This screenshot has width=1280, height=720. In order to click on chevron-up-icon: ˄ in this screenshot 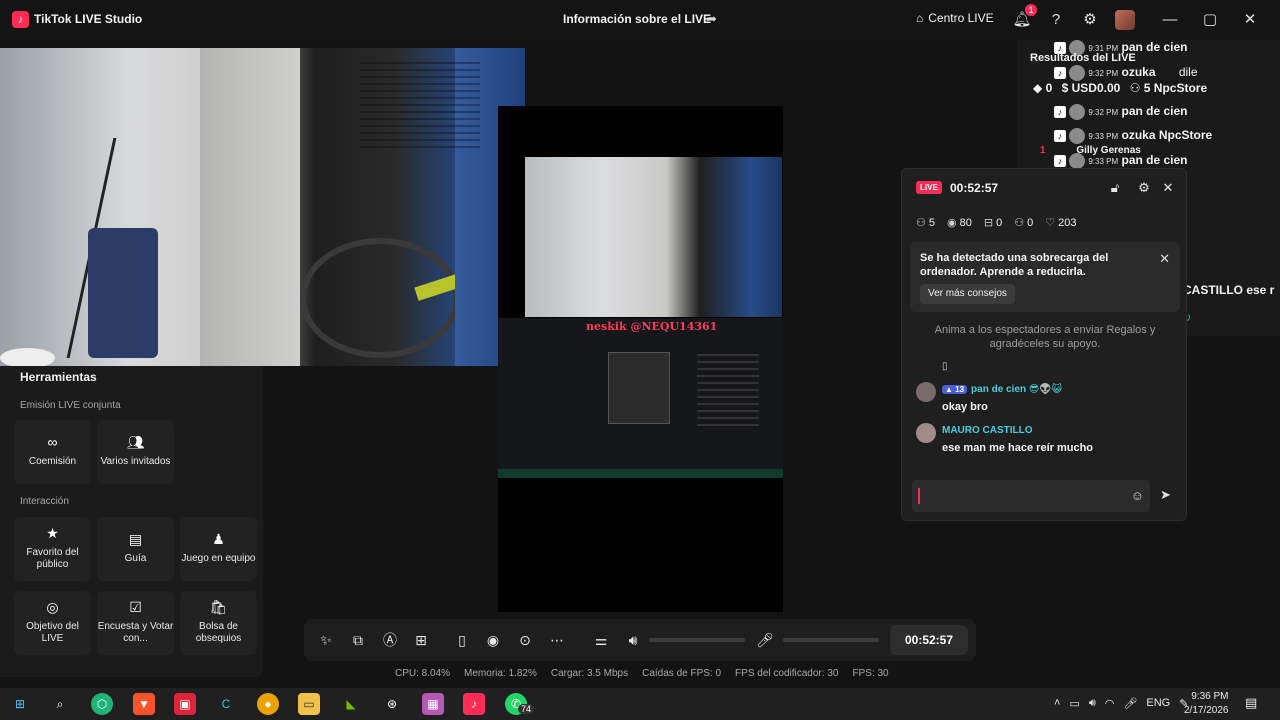, I will do `click(1057, 703)`.